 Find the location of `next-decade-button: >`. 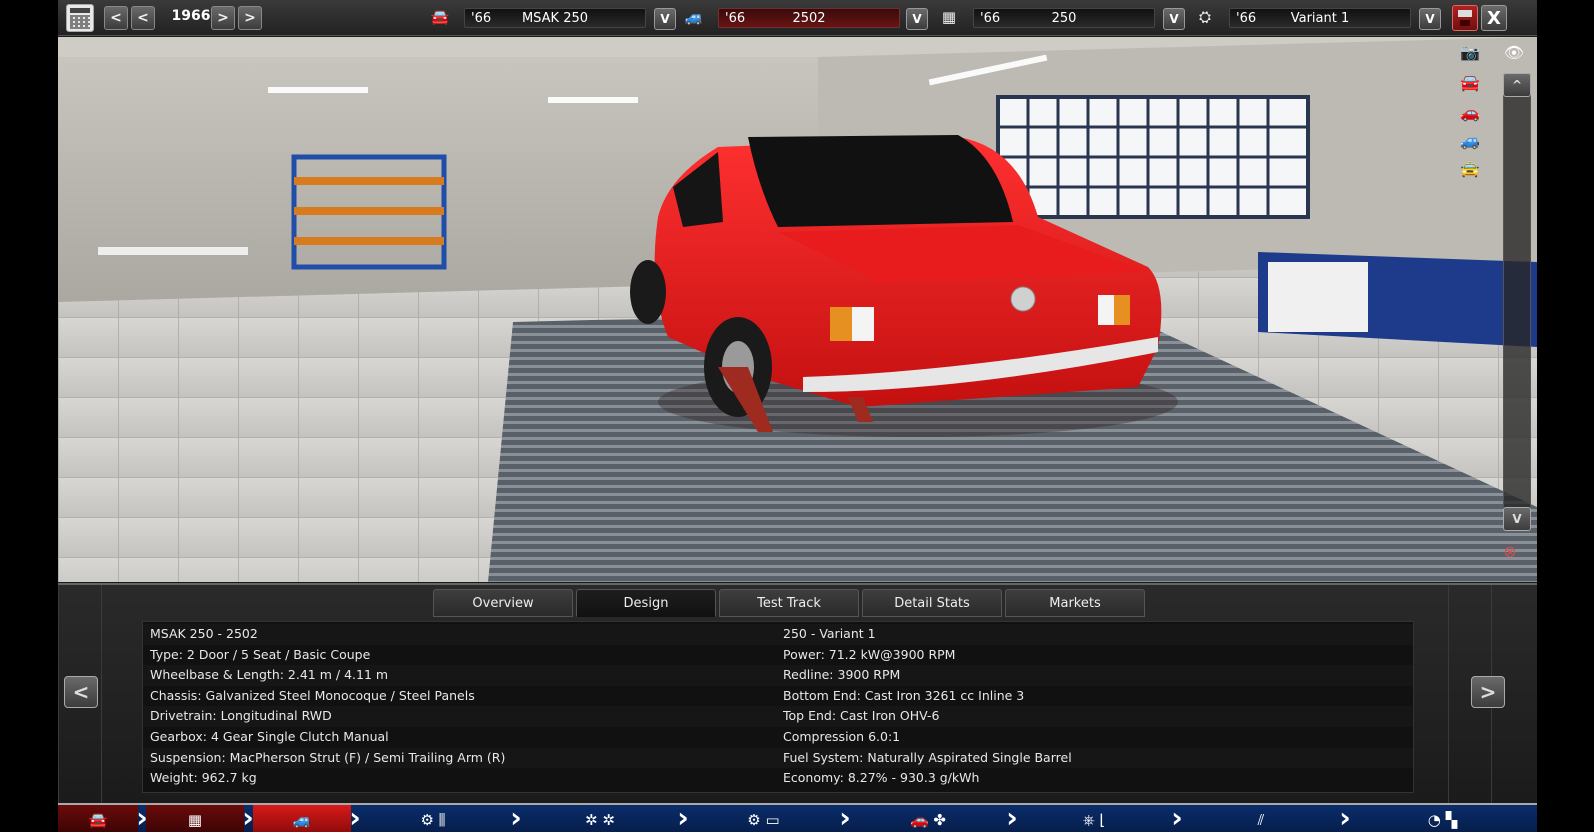

next-decade-button: > is located at coordinates (250, 18).